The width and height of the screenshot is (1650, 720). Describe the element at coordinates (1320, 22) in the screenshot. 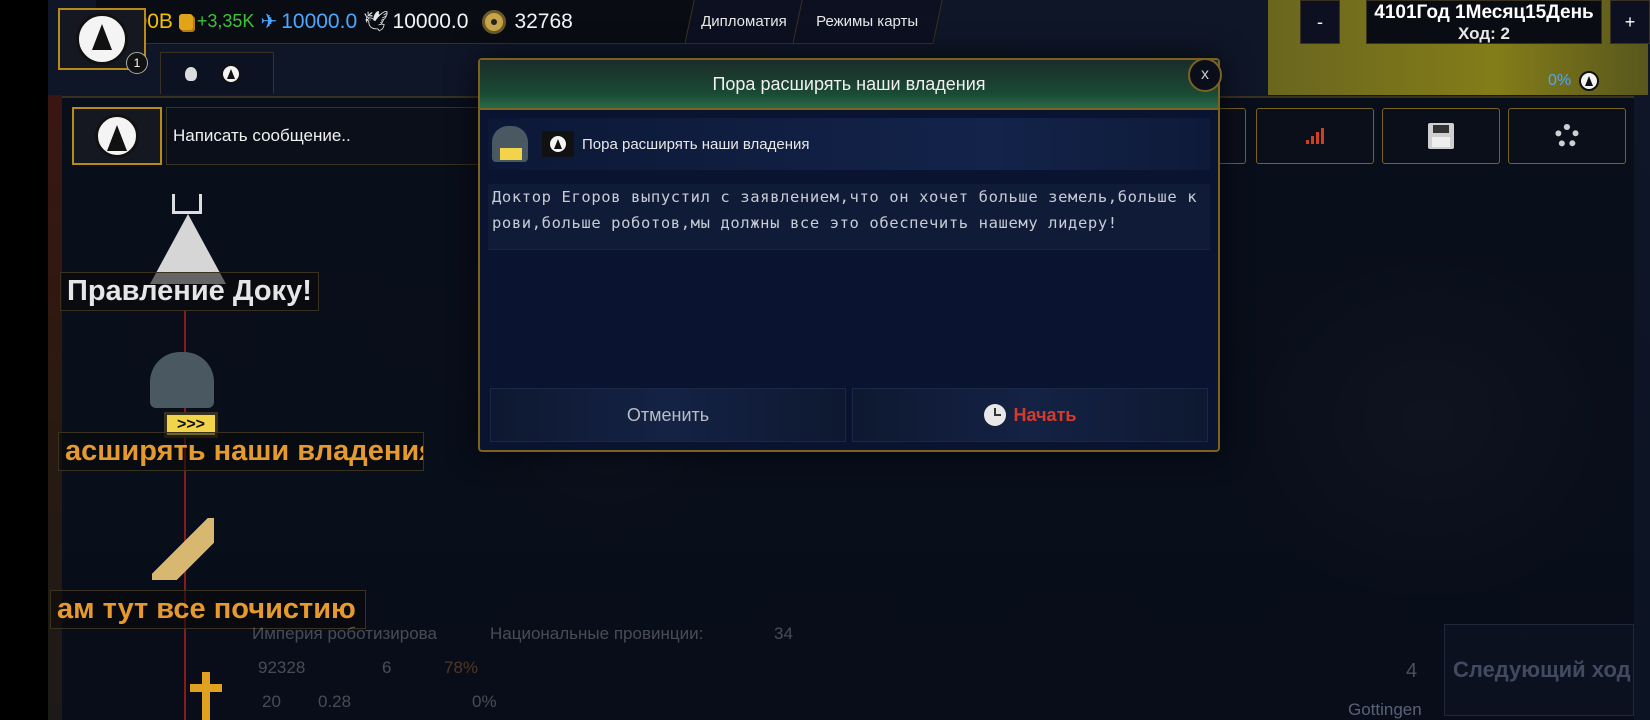

I see `speed-down-button: -` at that location.